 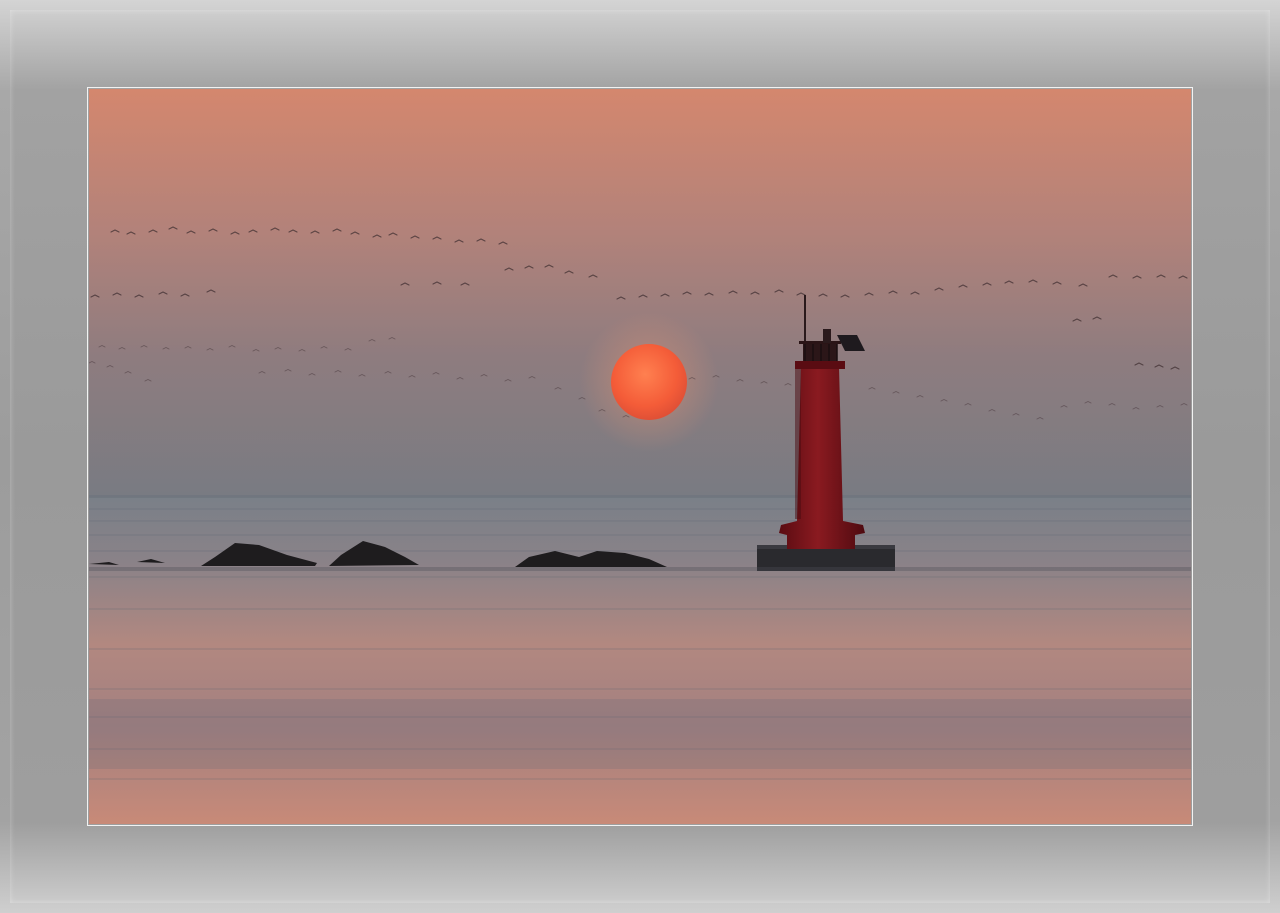 I want to click on horizon-line, so click(x=640, y=496).